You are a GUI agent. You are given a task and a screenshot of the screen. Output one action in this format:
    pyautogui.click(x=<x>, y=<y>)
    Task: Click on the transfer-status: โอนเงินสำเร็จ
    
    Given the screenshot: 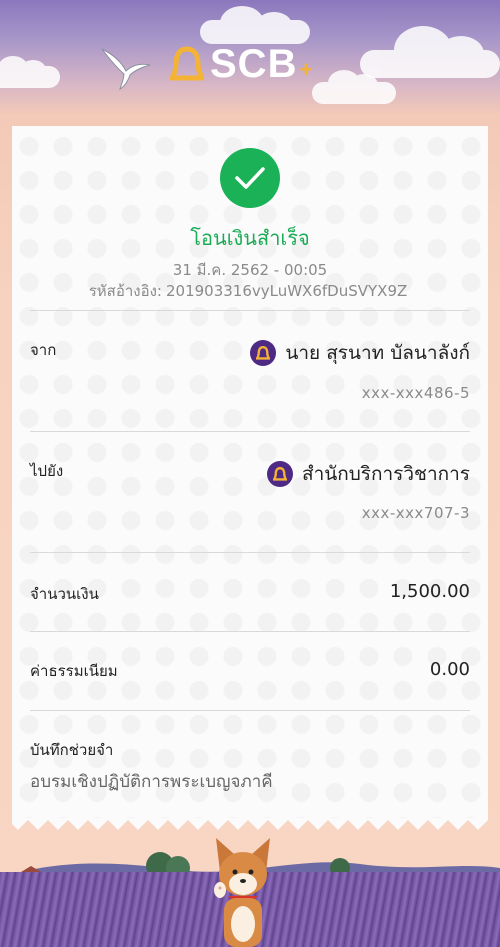 What is the action you would take?
    pyautogui.click(x=250, y=238)
    